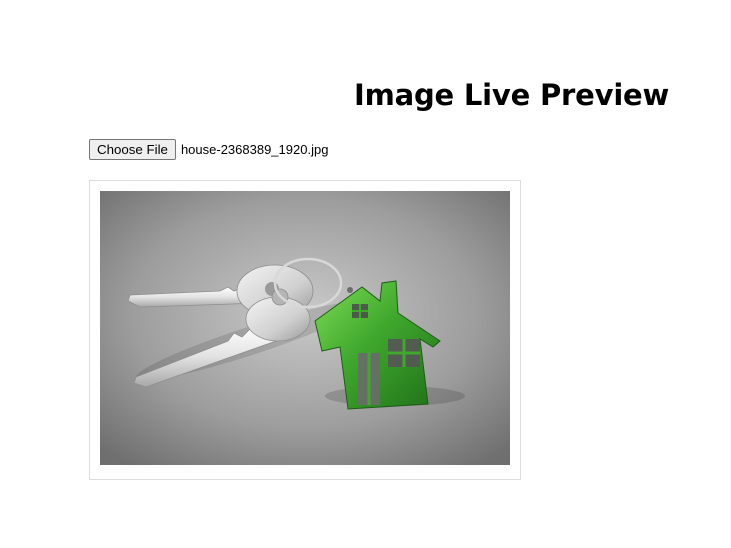 This screenshot has height=548, width=731. Describe the element at coordinates (132, 149) in the screenshot. I see `choose-file-button: Choose File` at that location.